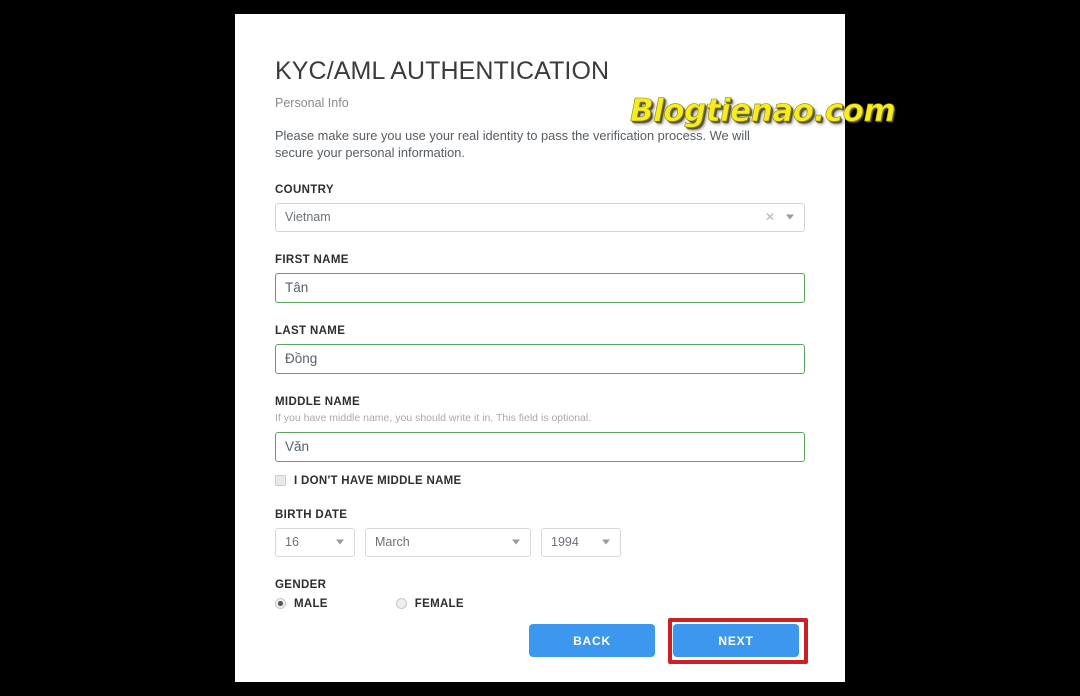 Image resolution: width=1080 pixels, height=696 pixels. What do you see at coordinates (540, 542) in the screenshot?
I see `birth-date-row: 16 March 1994` at bounding box center [540, 542].